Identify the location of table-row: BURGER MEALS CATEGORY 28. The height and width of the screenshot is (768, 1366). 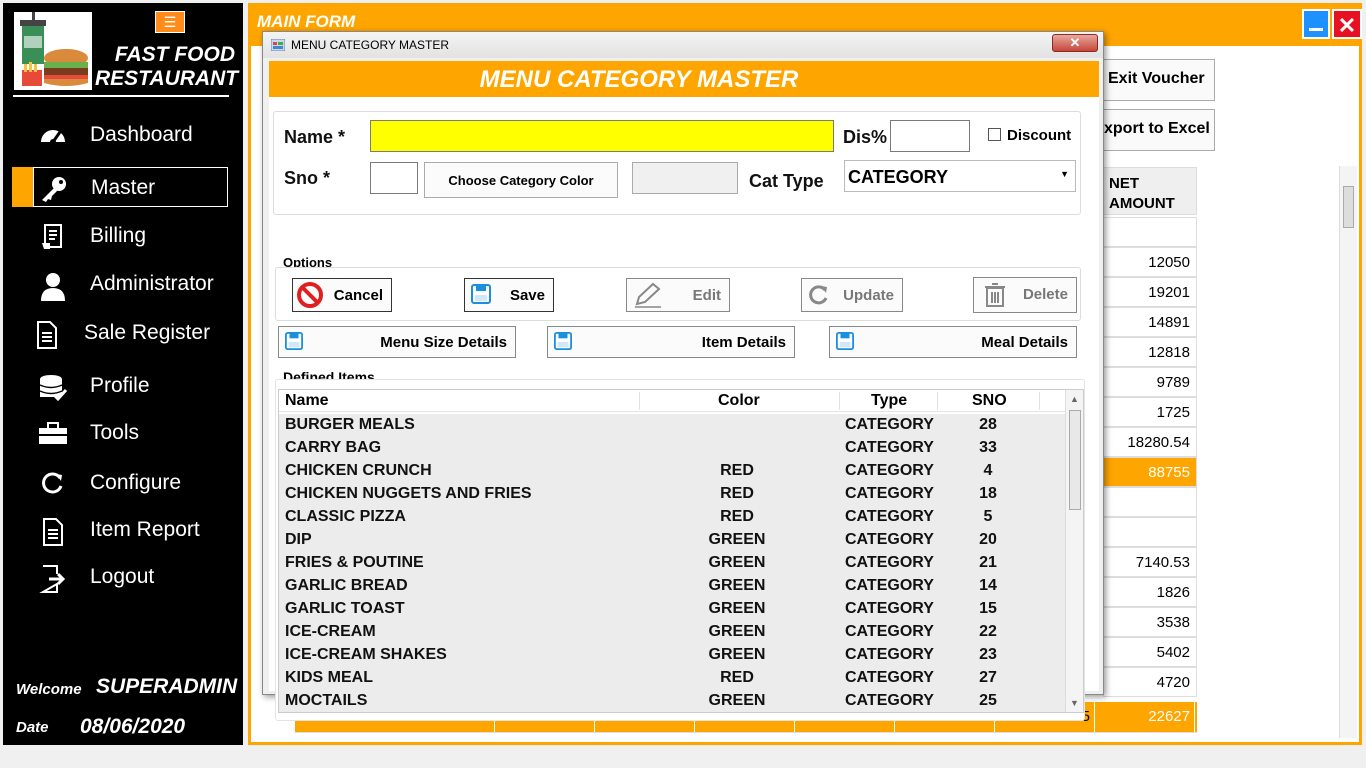
(672, 425).